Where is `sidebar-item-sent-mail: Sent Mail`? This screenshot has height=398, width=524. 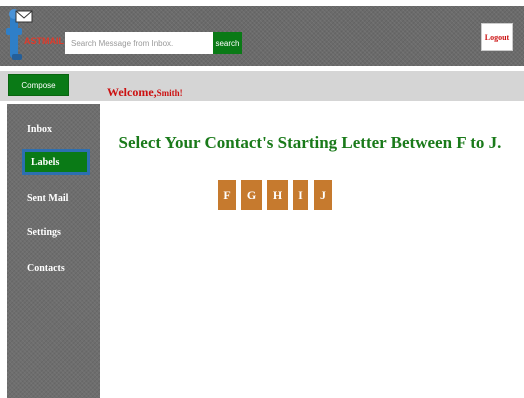 sidebar-item-sent-mail: Sent Mail is located at coordinates (47, 198).